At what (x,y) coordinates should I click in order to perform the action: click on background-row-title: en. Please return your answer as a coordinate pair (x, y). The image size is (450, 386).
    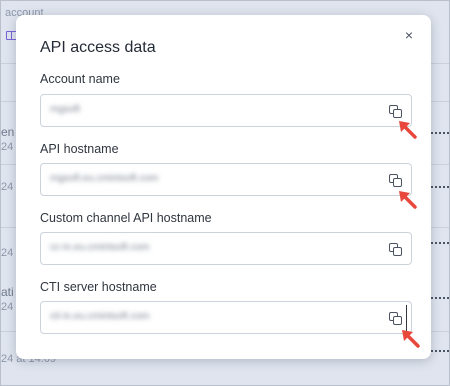
    Looking at the image, I should click on (8, 132).